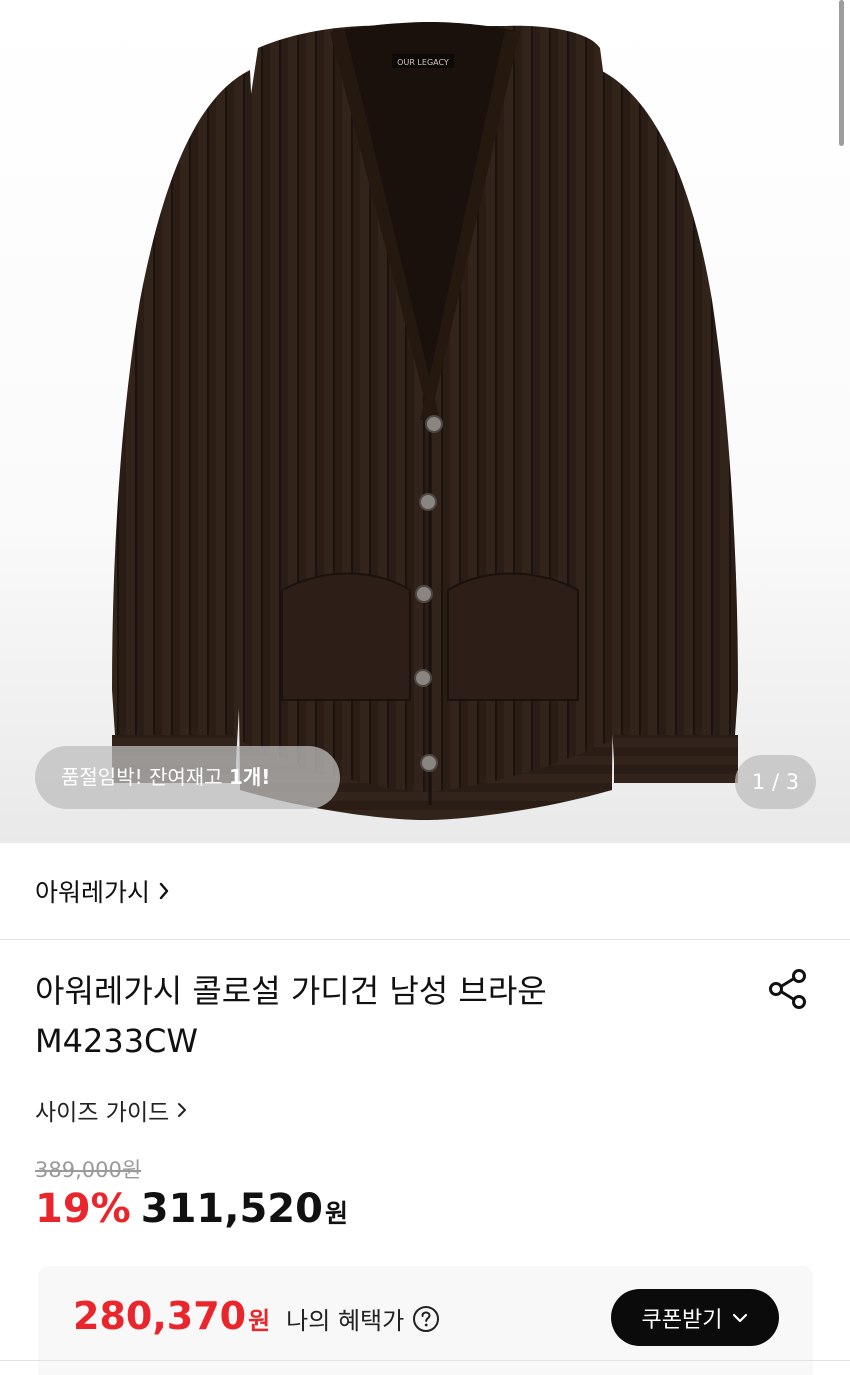  I want to click on brand-link: 아워레가시, so click(102, 891).